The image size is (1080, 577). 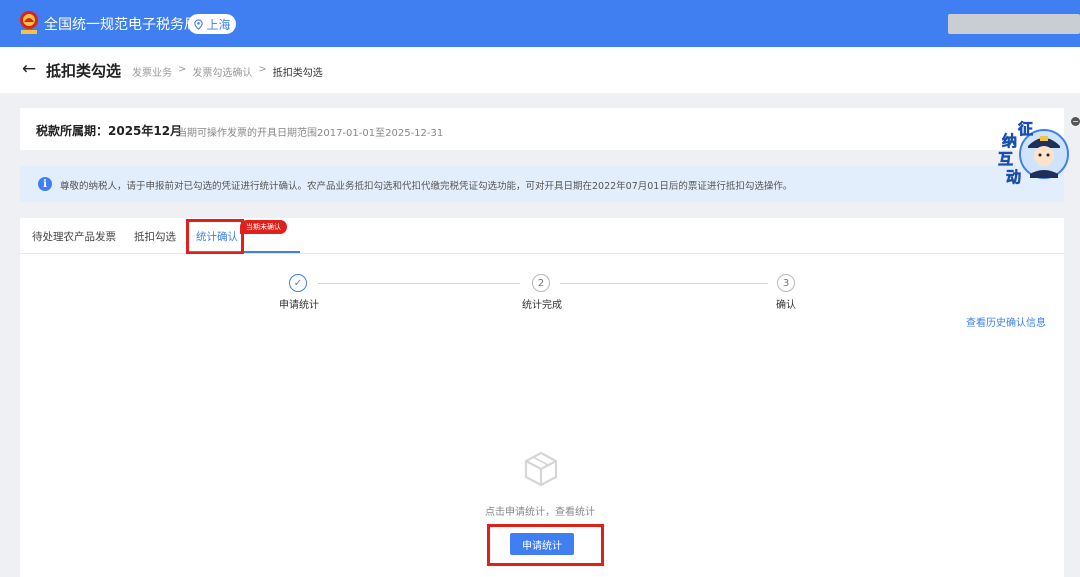 What do you see at coordinates (218, 24) in the screenshot?
I see `location-label: 上海` at bounding box center [218, 24].